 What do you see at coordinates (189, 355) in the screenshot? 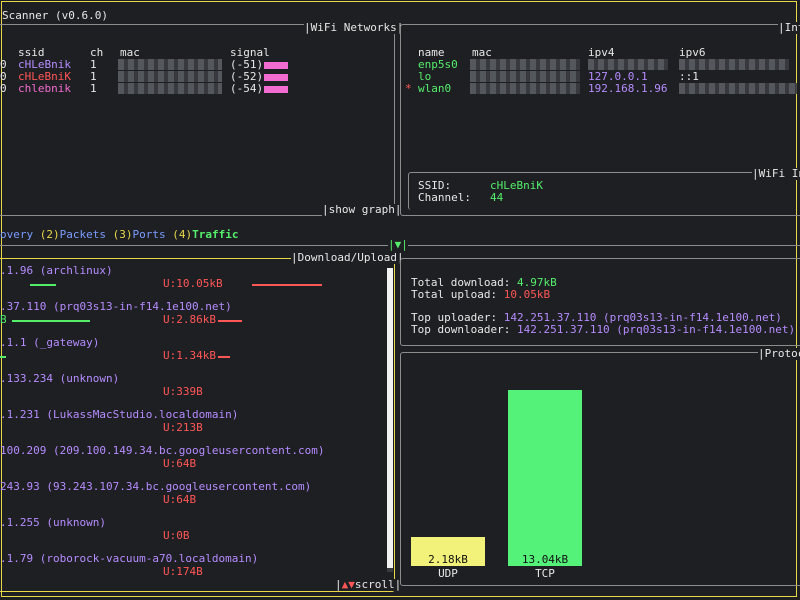
I see `traffic-upload-value: U:1.34kB` at bounding box center [189, 355].